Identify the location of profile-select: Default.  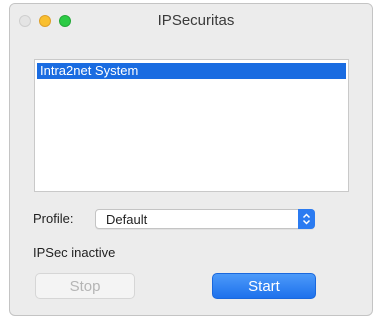
(205, 219).